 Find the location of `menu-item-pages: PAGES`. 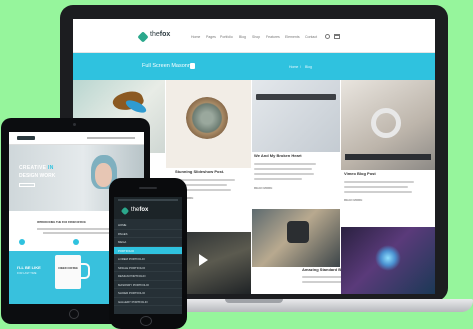

menu-item-pages: PAGES is located at coordinates (148, 234).